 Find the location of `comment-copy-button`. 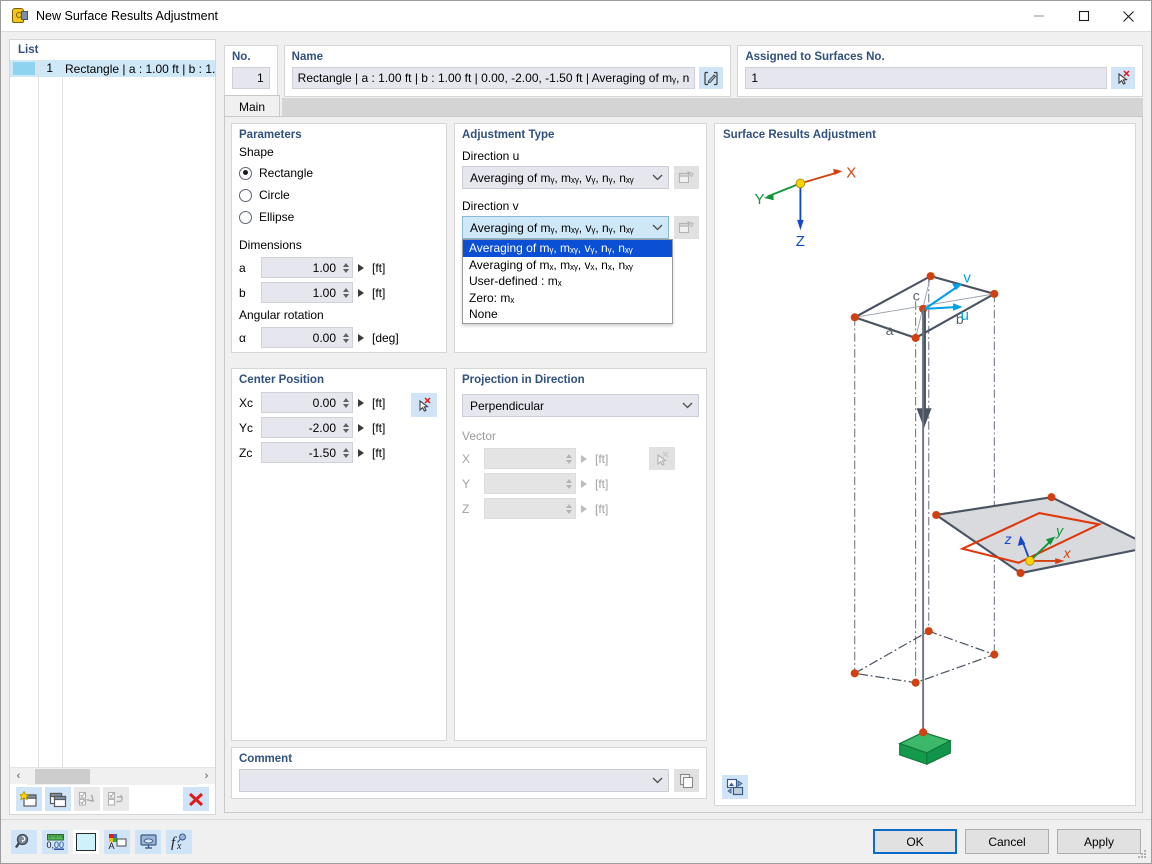

comment-copy-button is located at coordinates (686, 780).